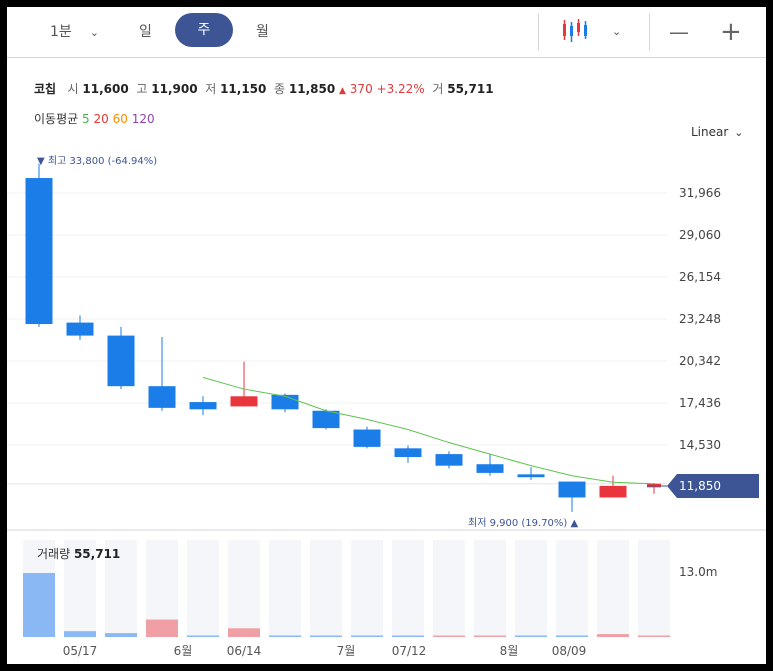 This screenshot has width=773, height=671. What do you see at coordinates (700, 319) in the screenshot?
I see `price-tick-label: 23,248` at bounding box center [700, 319].